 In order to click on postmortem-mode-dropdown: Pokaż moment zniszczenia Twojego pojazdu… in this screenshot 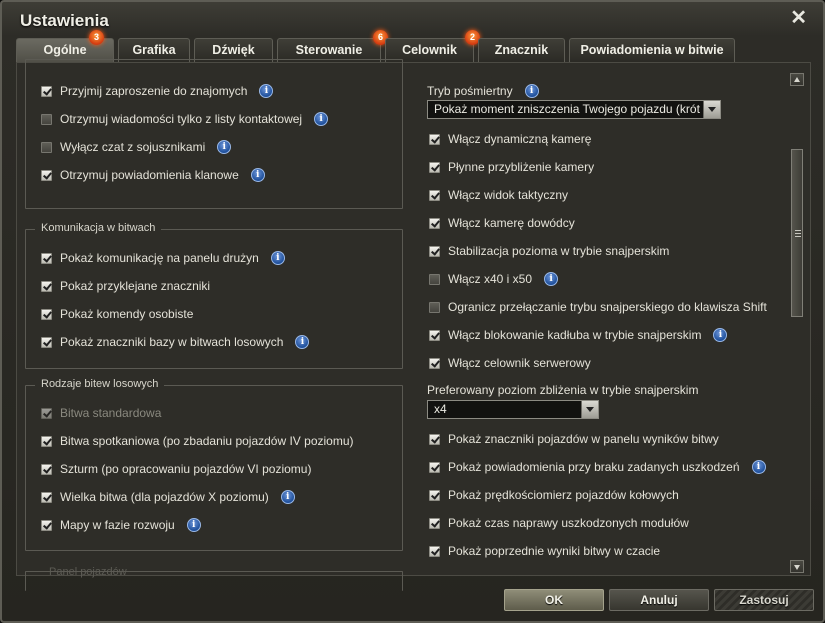, I will do `click(574, 109)`.